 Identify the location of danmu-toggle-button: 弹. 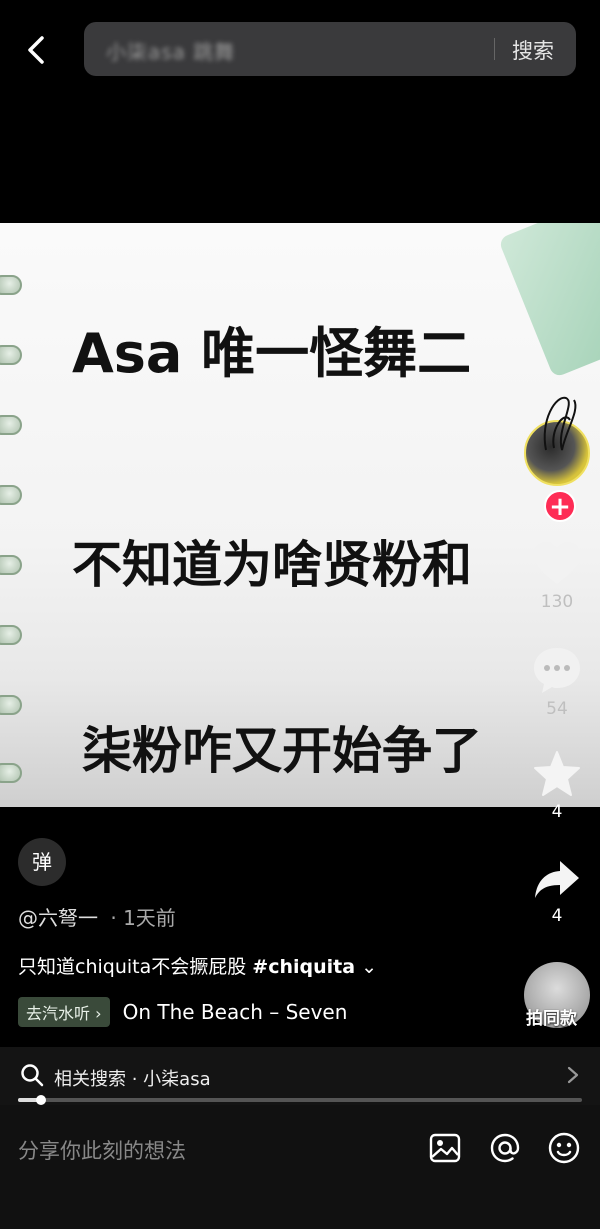
(42, 862).